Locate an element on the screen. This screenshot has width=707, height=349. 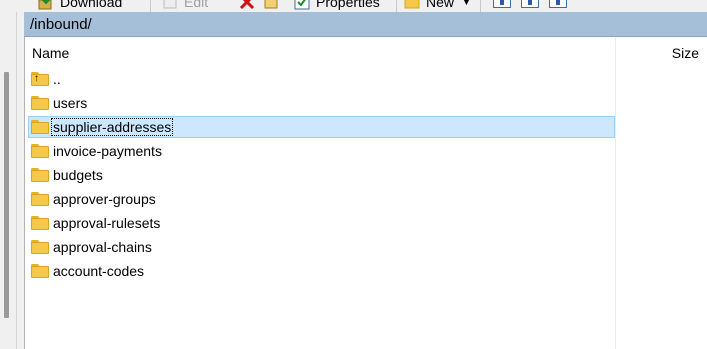
new-label: New is located at coordinates (440, 5).